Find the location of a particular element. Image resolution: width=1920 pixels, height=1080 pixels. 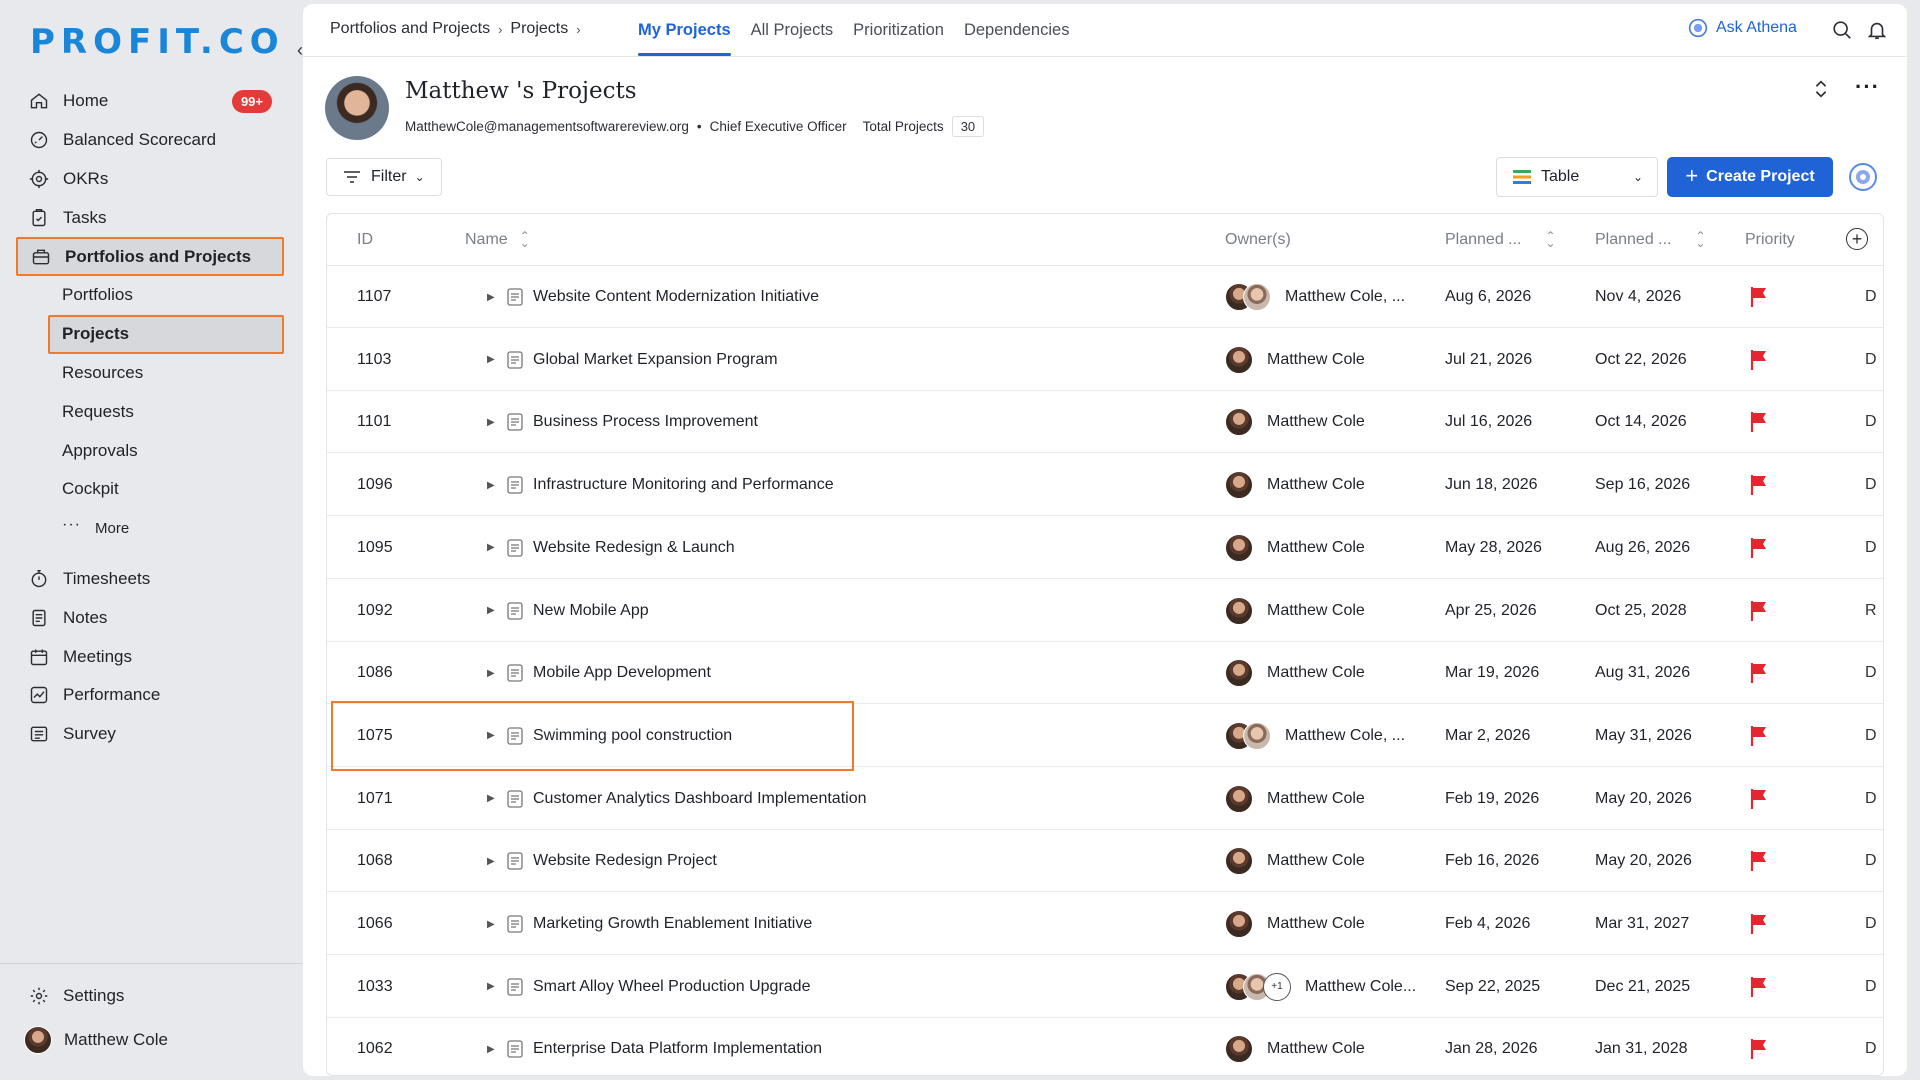

sidebar-item-meetings: Meetings is located at coordinates (150, 656).